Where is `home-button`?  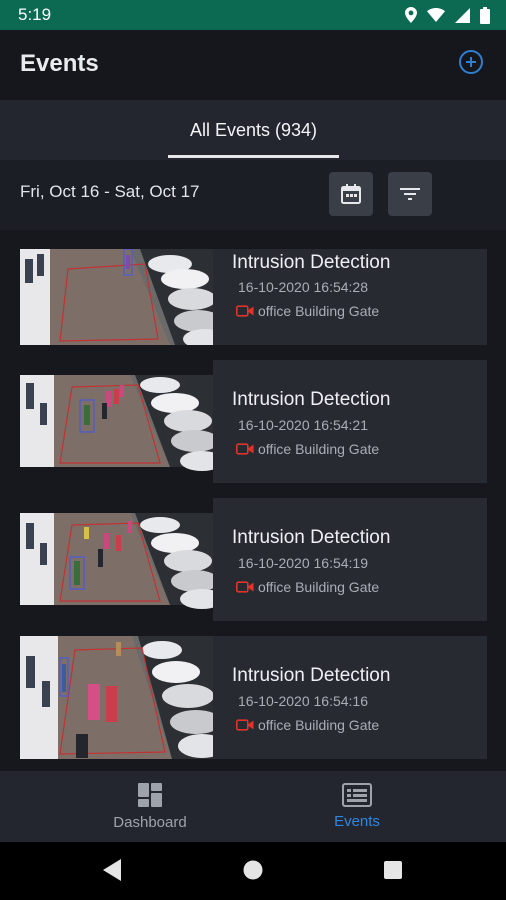 home-button is located at coordinates (253, 872).